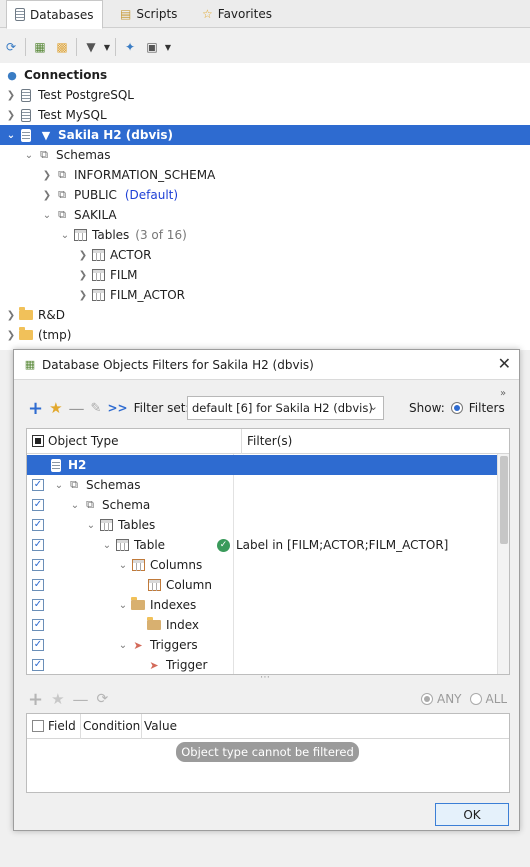 This screenshot has width=530, height=867. I want to click on show-option: Show: Filters, so click(457, 408).